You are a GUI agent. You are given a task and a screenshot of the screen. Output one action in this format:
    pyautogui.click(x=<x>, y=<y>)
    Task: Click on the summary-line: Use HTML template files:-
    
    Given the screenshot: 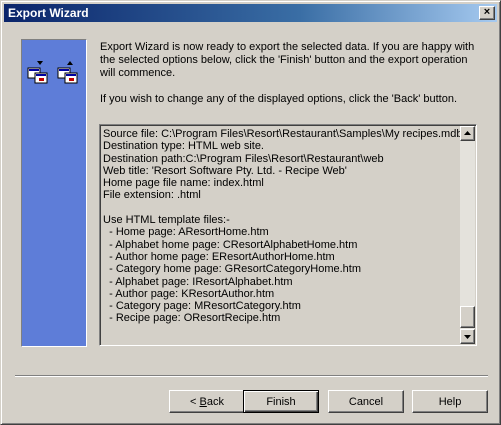 What is the action you would take?
    pyautogui.click(x=166, y=220)
    